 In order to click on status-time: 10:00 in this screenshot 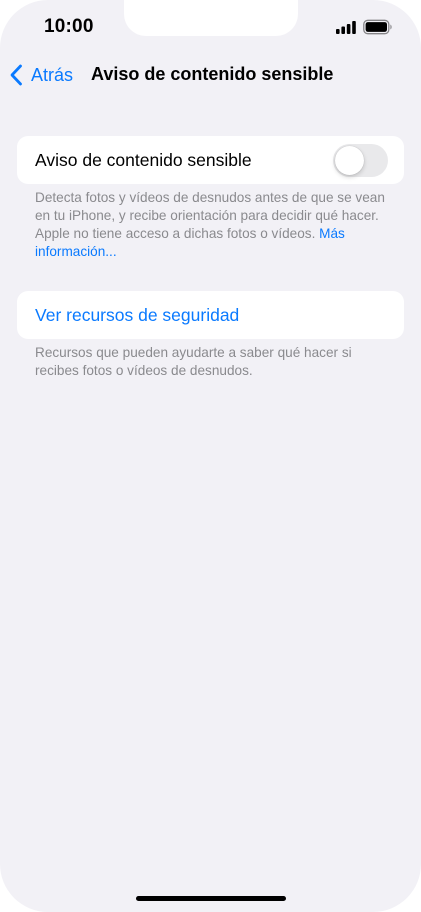, I will do `click(69, 26)`.